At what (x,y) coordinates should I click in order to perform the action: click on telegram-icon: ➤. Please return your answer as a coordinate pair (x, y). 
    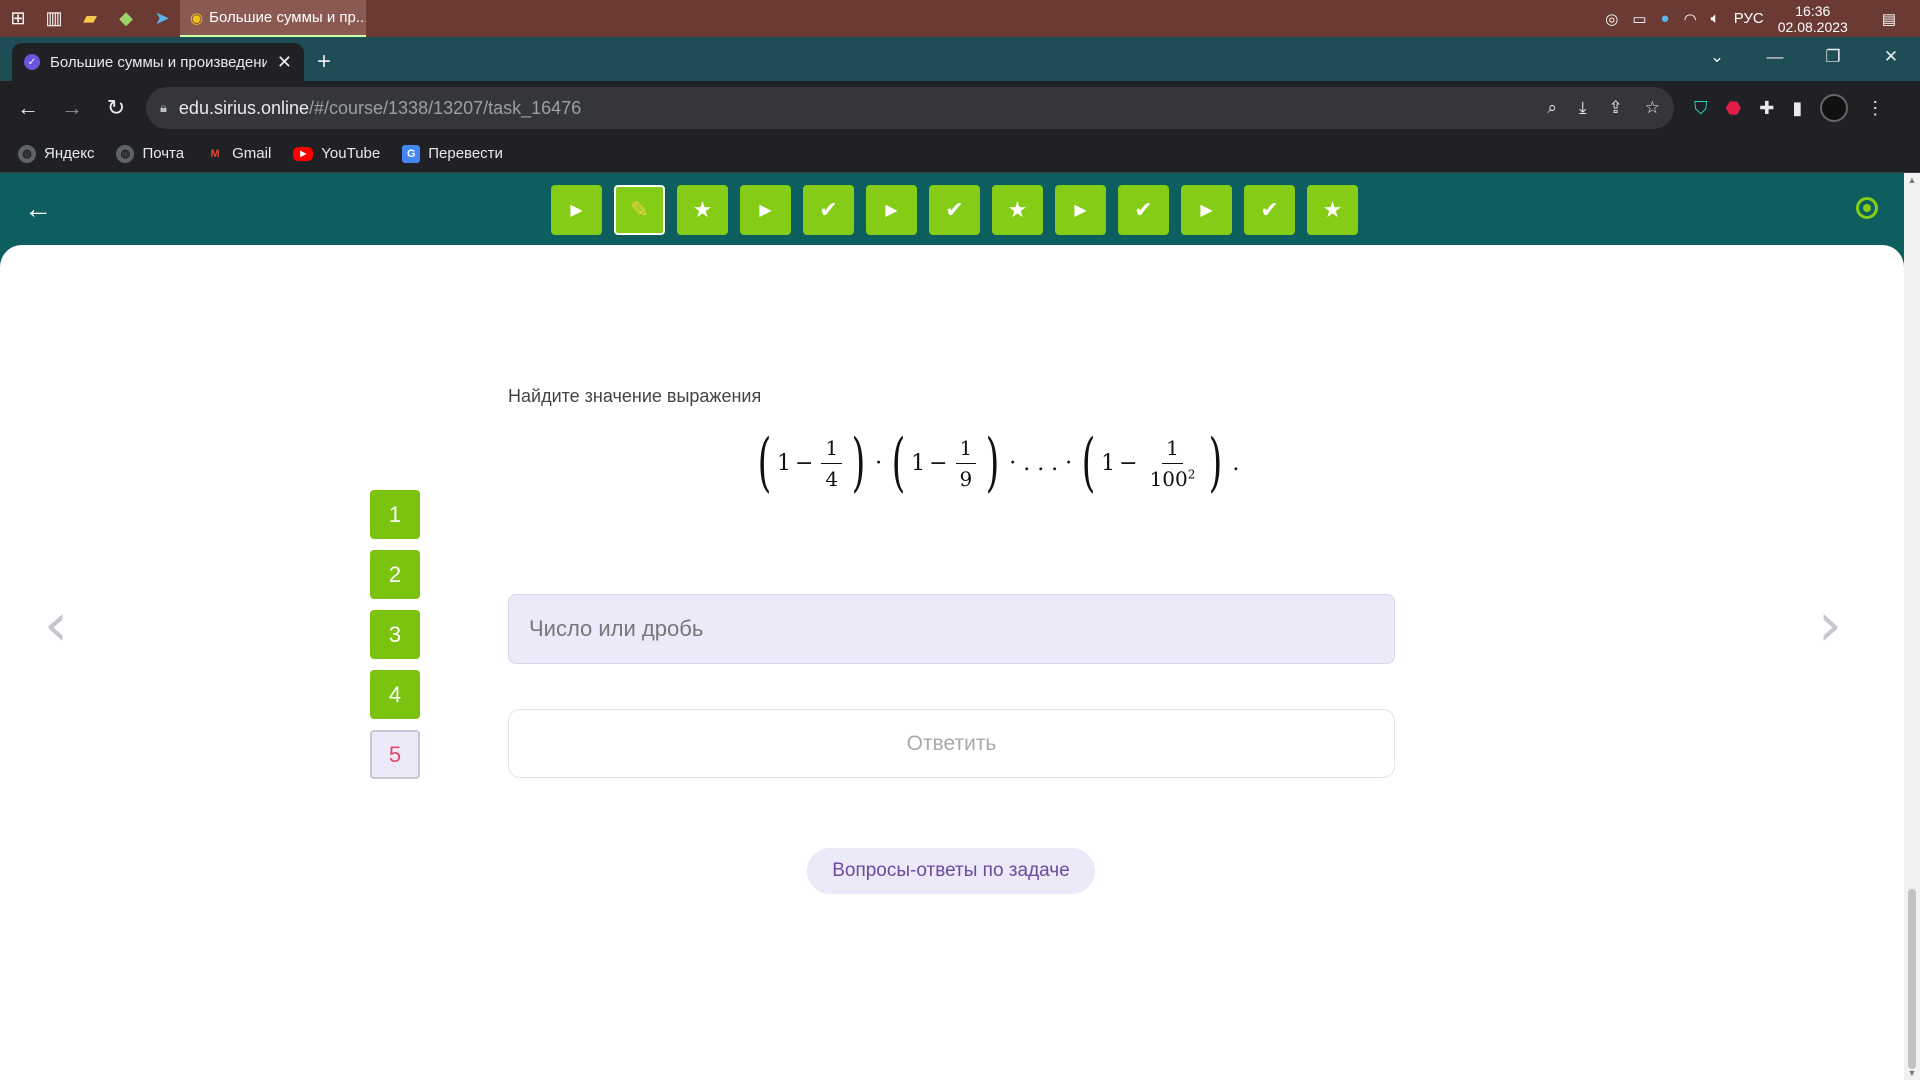
    Looking at the image, I should click on (162, 18).